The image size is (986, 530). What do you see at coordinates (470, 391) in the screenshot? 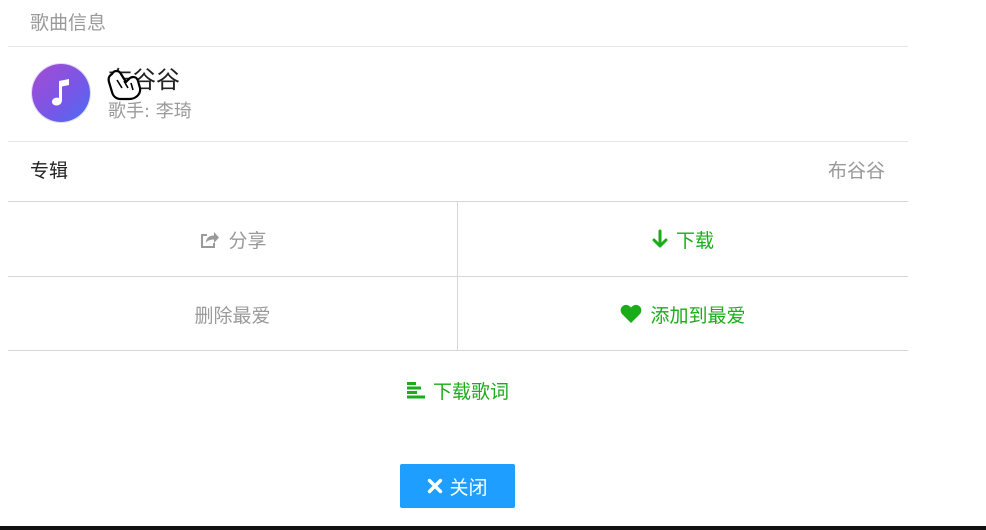
I see `download-lyrics-label: 下载歌词` at bounding box center [470, 391].